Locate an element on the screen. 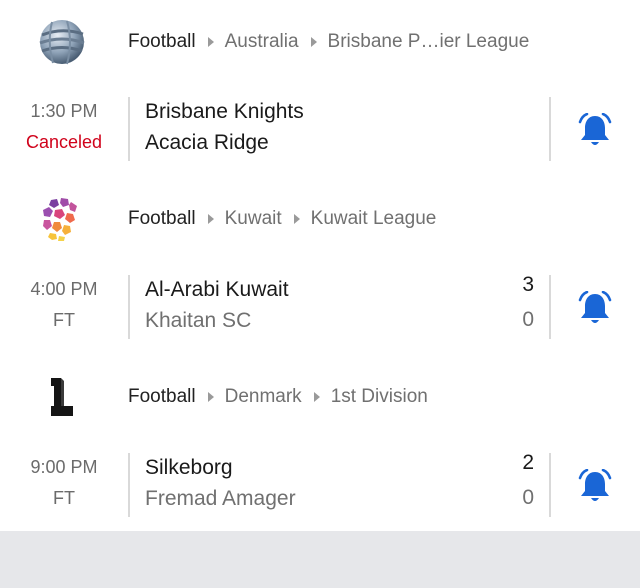 This screenshot has height=588, width=640. away-team-name: Acacia Ridge is located at coordinates (207, 142).